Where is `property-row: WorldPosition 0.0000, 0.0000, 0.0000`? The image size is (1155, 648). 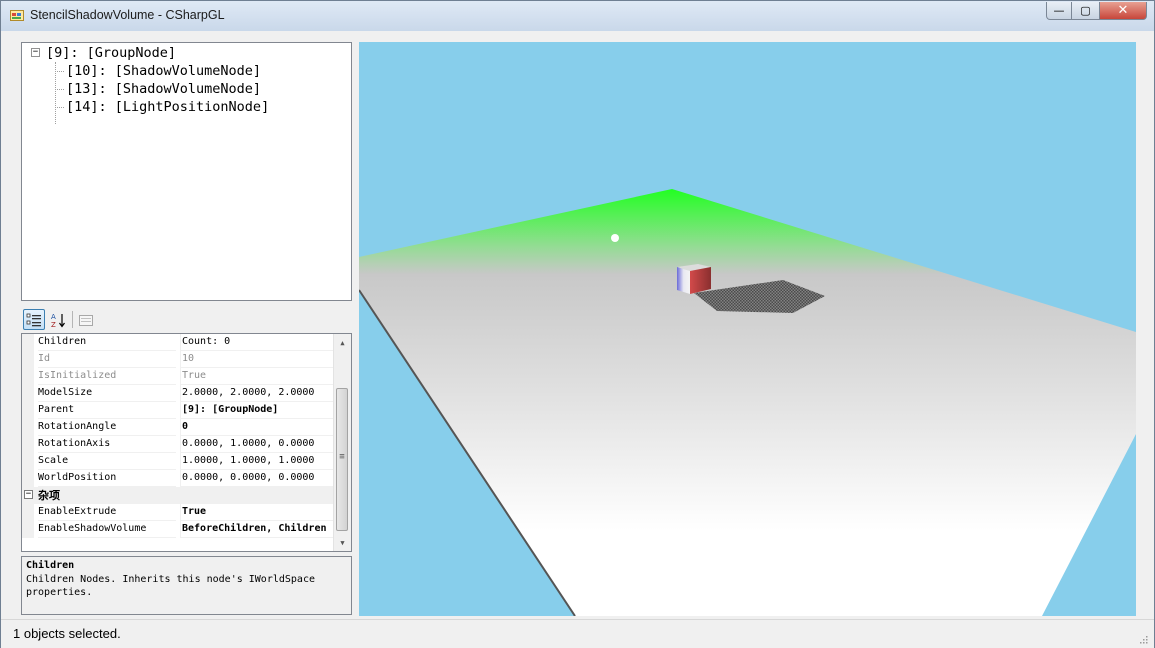 property-row: WorldPosition 0.0000, 0.0000, 0.0000 is located at coordinates (180, 478).